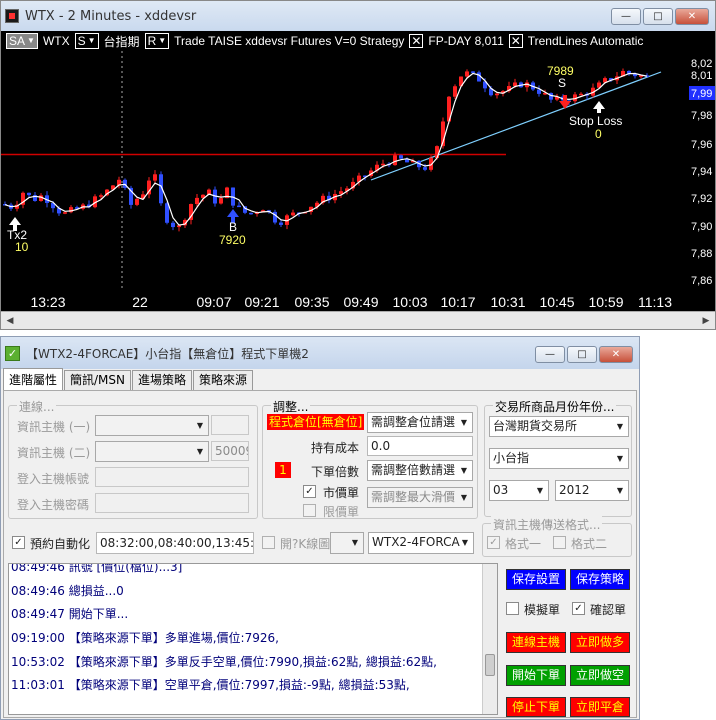 This screenshot has height=720, width=716. What do you see at coordinates (167, 353) in the screenshot?
I see `order-window-title: 【WTX2-4FORCAE】小台指【無倉位】程式下單機2` at bounding box center [167, 353].